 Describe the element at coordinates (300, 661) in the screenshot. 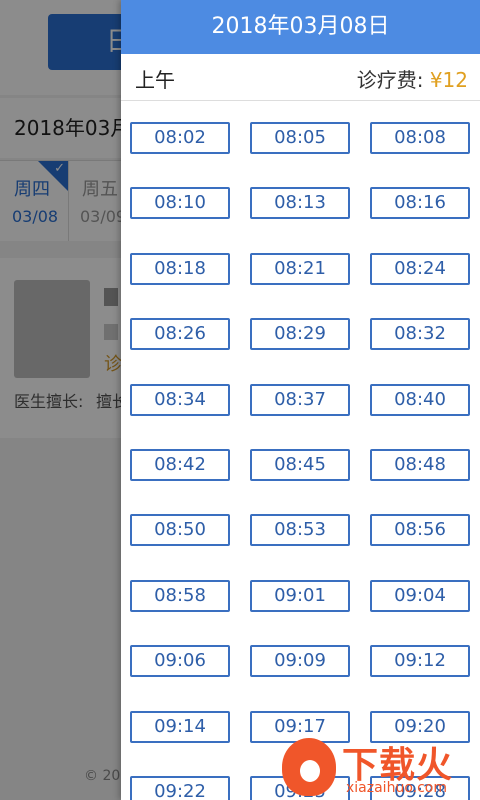

I see `time-slot-button: 09:09` at that location.